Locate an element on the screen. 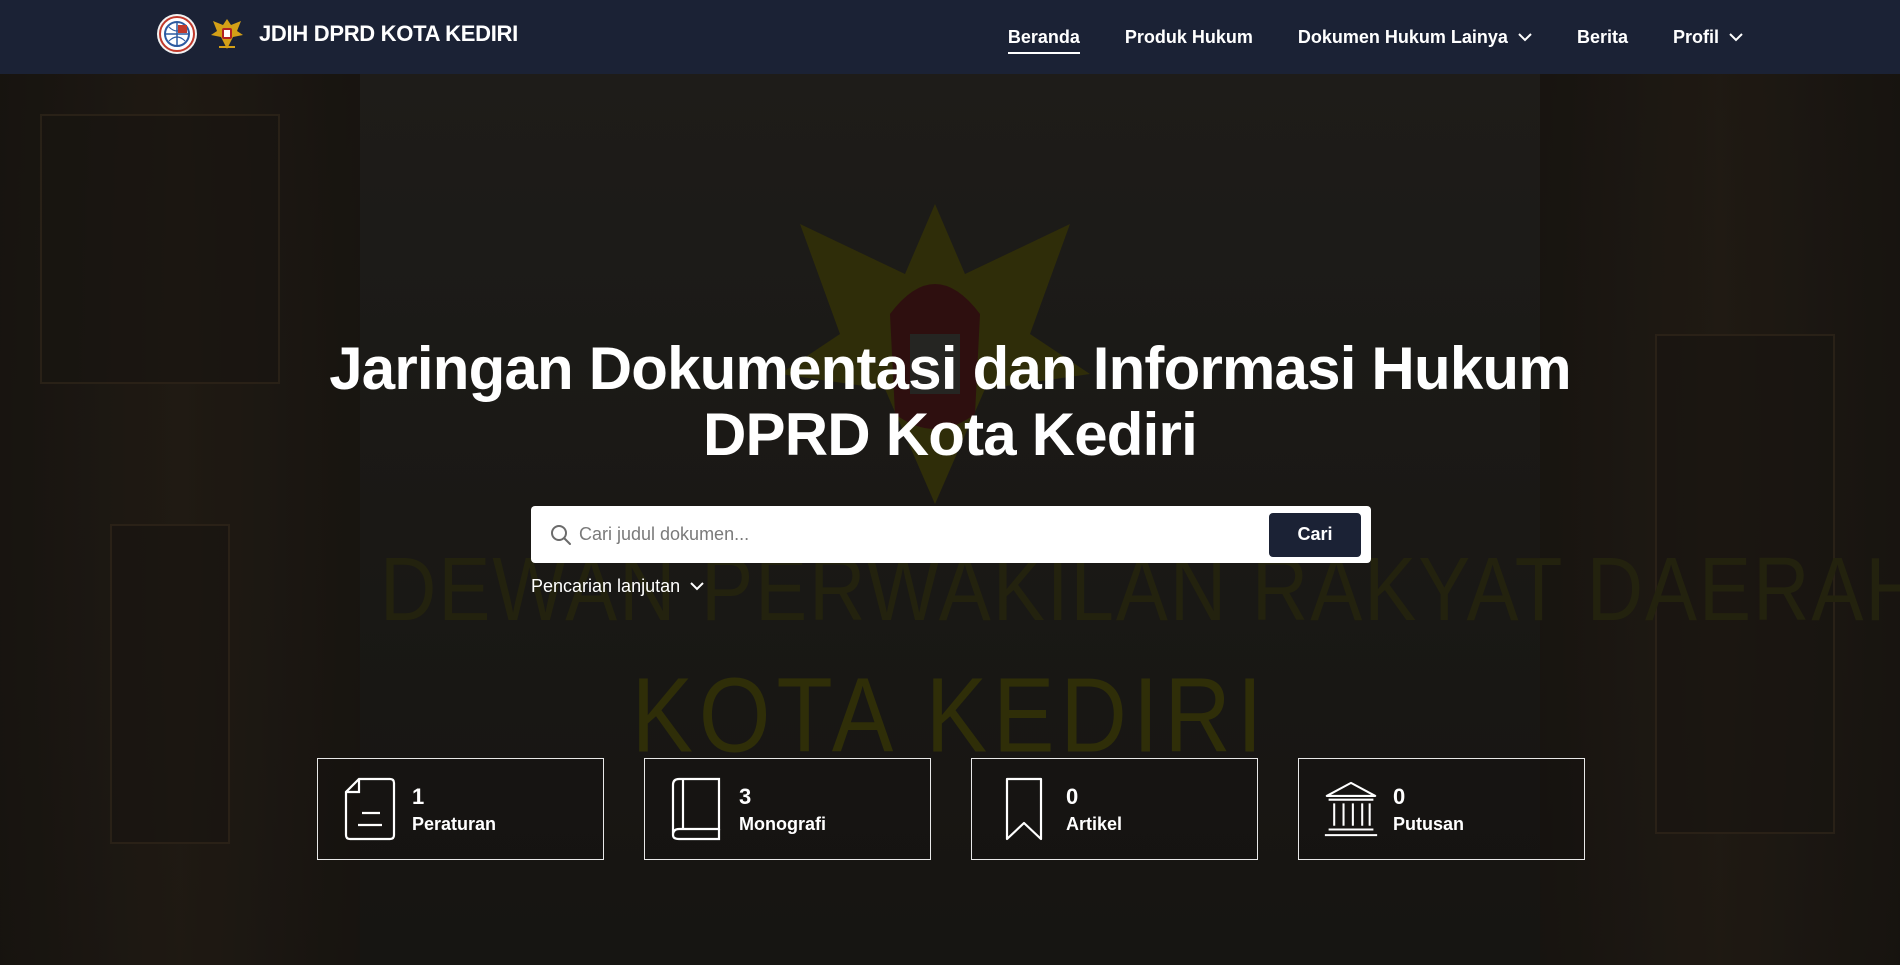  stat-card-monografi: 3 Monografi is located at coordinates (787, 809).